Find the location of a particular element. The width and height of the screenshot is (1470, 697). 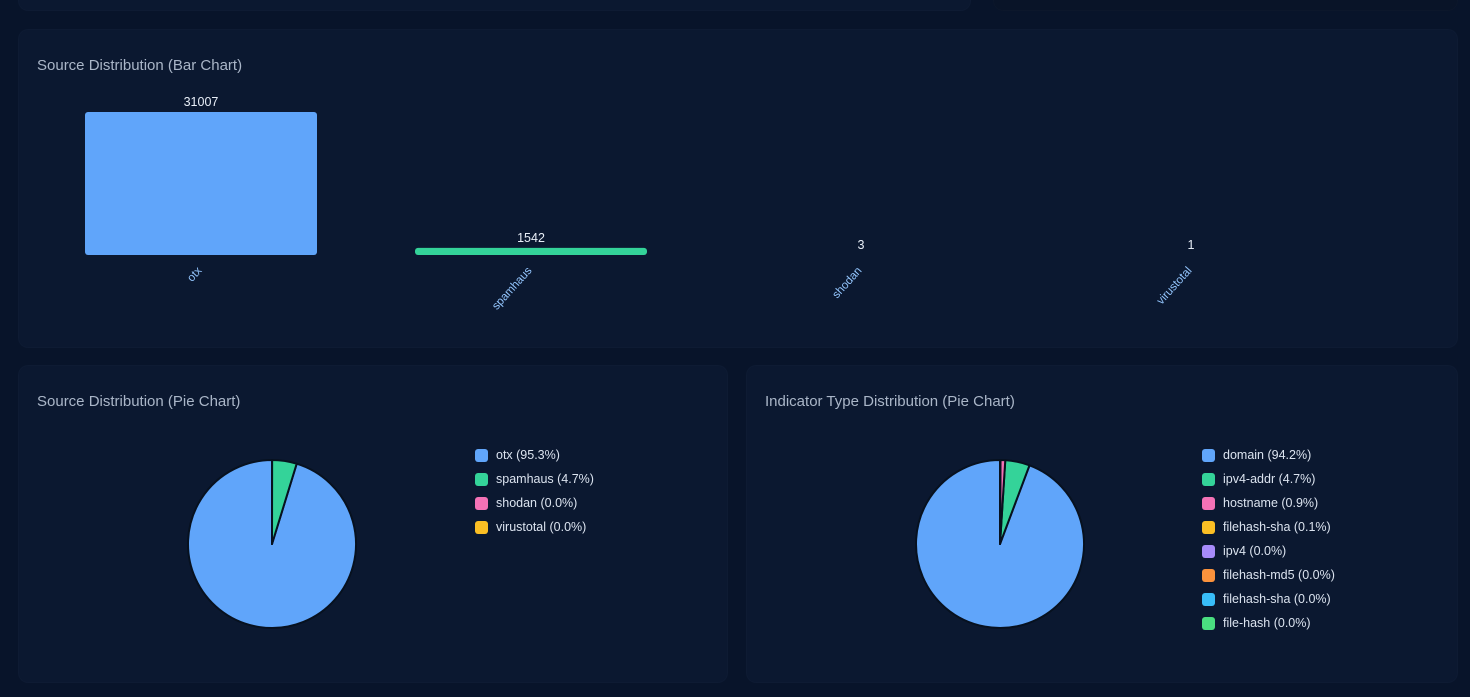

indicator-pie-legend-item-filehash-md5-5: filehash-md5 (0.0%) is located at coordinates (1268, 575).